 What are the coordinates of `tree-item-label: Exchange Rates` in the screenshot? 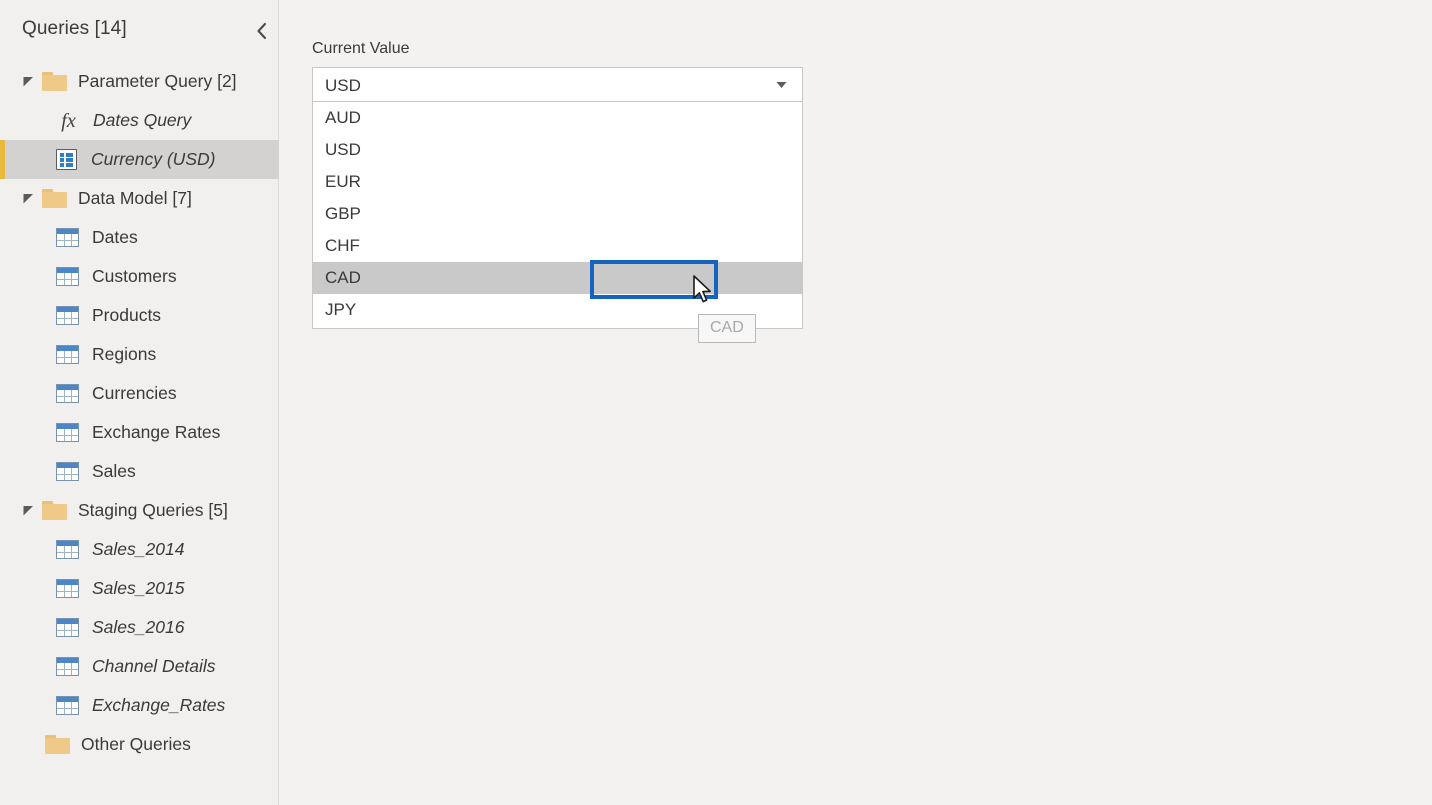 It's located at (156, 431).